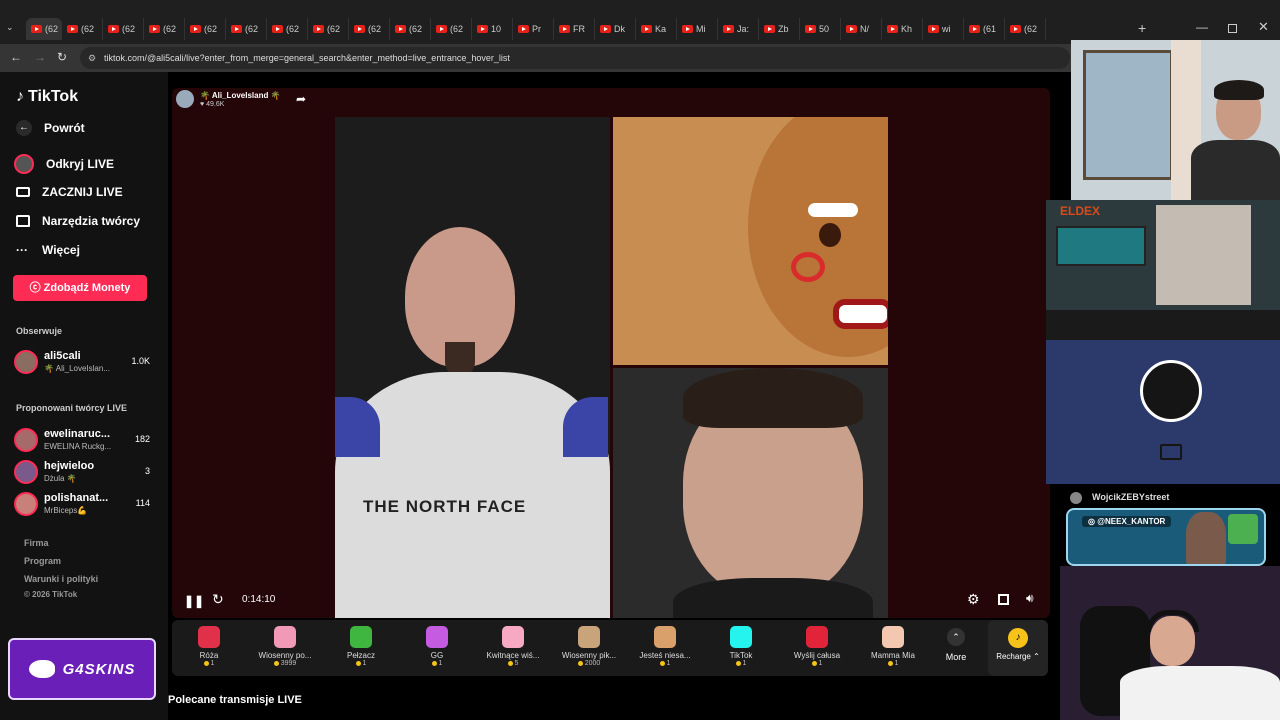 The image size is (1280, 720). I want to click on chat-overlay: WojcikZEBYstreet, so click(1170, 496).